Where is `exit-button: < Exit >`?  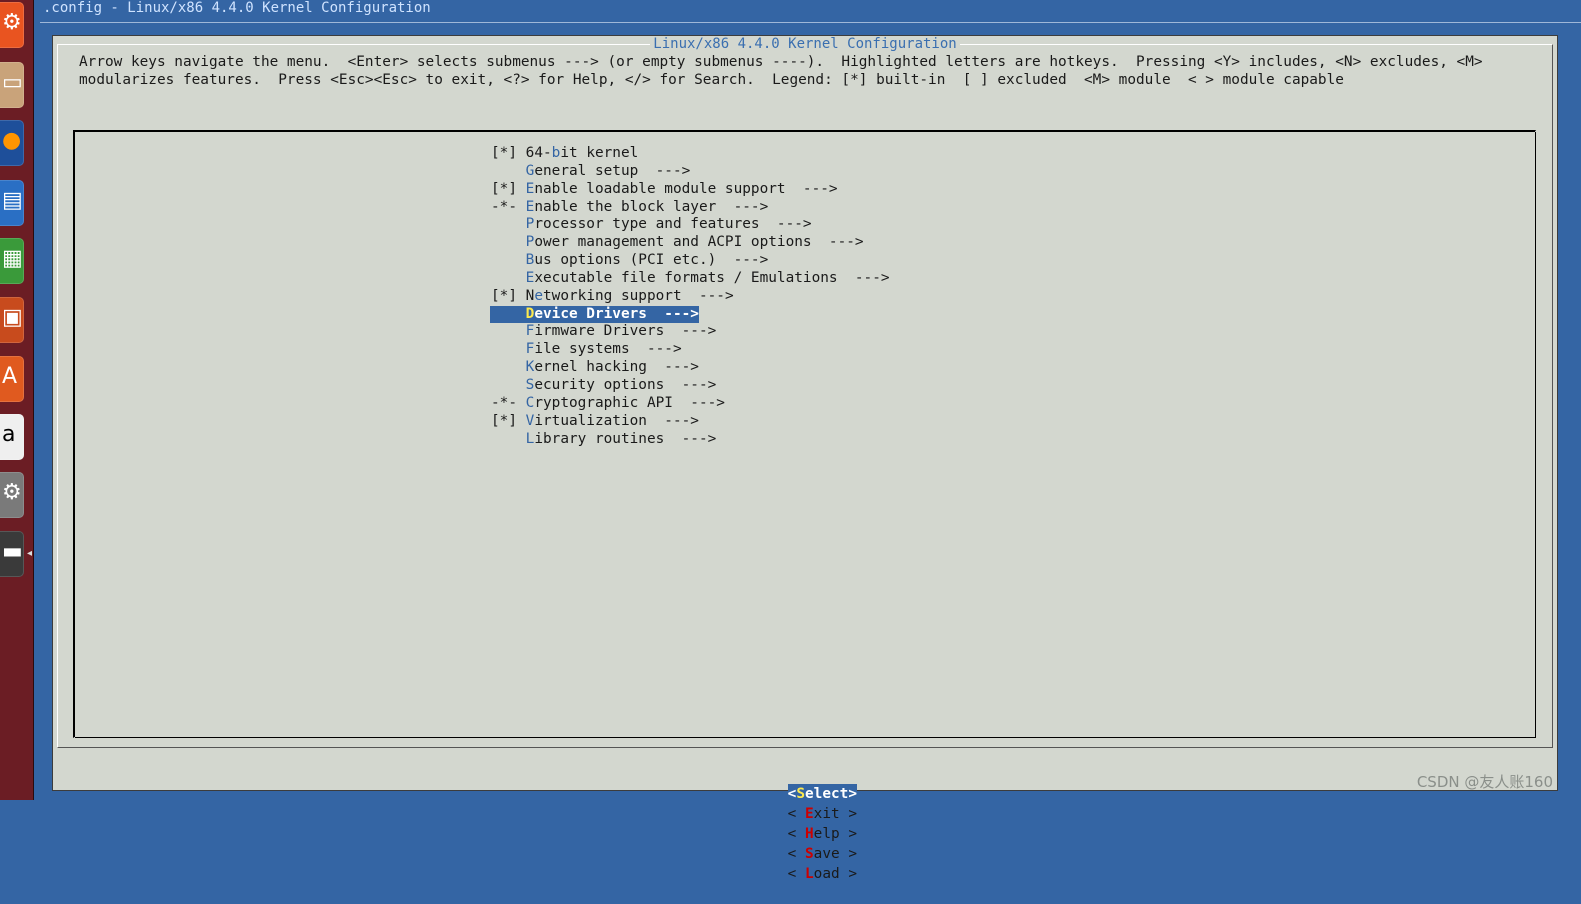 exit-button: < Exit > is located at coordinates (822, 814).